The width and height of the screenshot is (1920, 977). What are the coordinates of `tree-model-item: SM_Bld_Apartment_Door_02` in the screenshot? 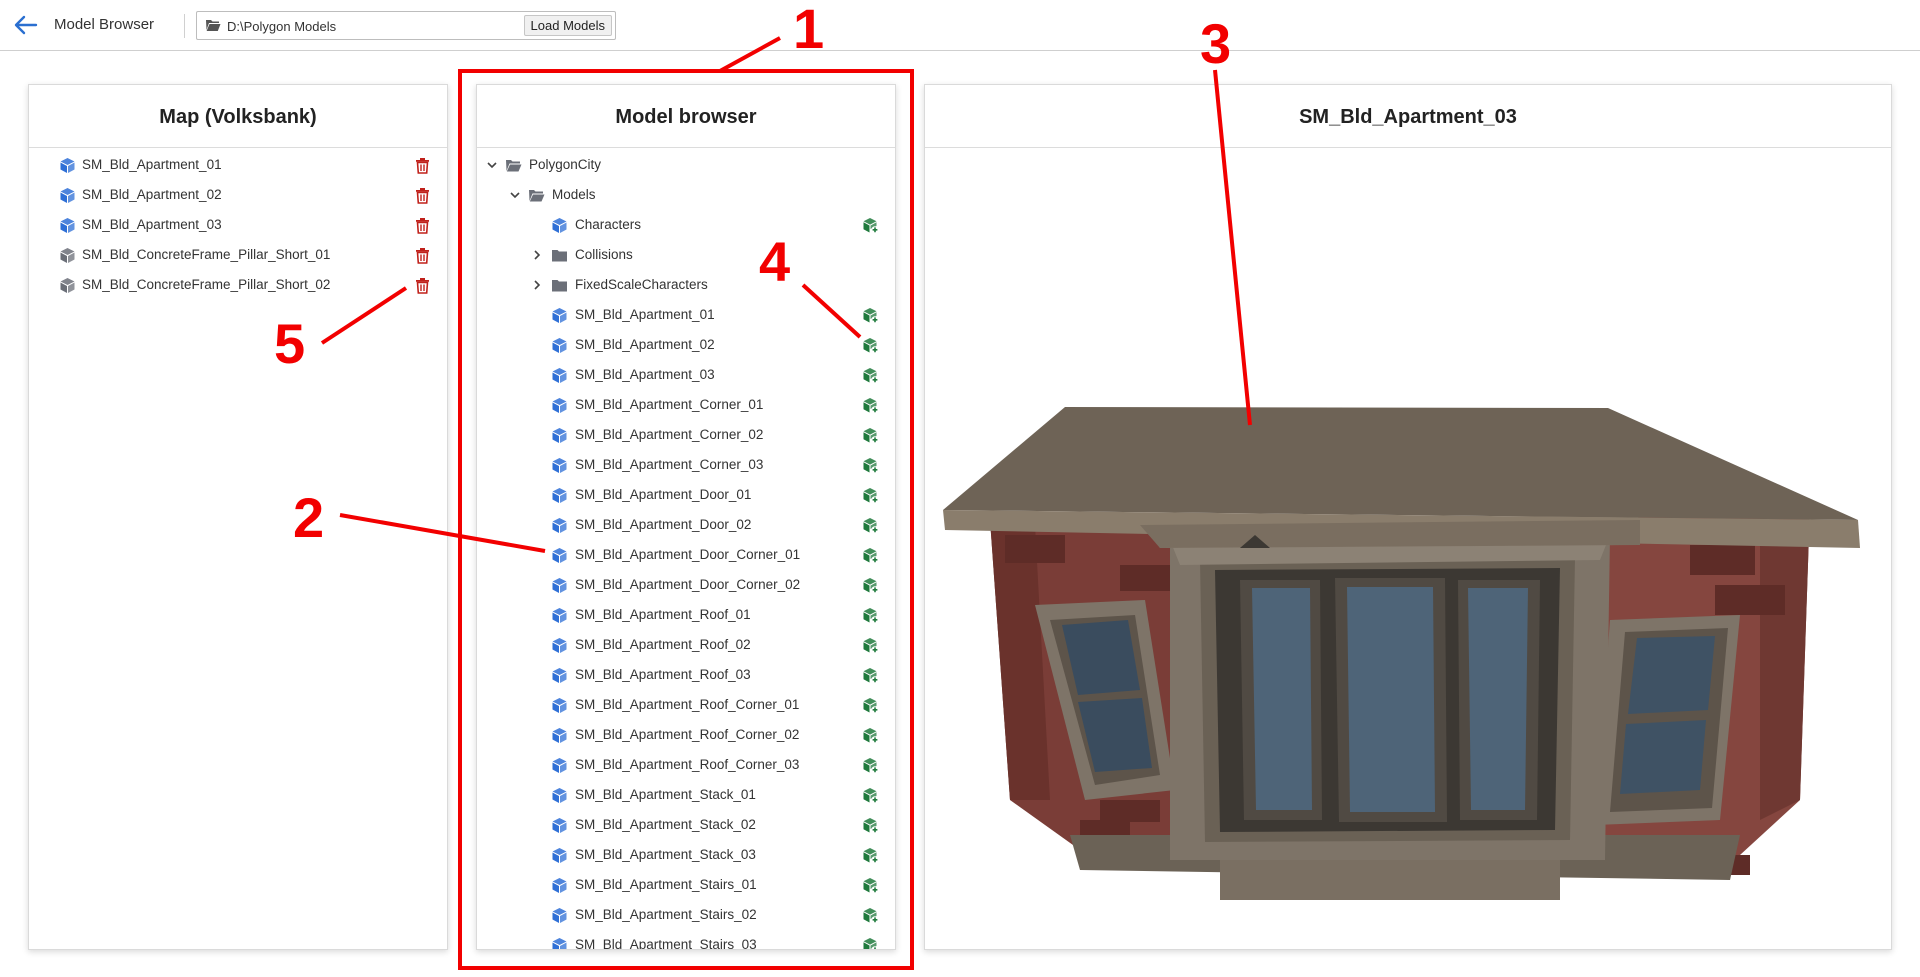 It's located at (686, 525).